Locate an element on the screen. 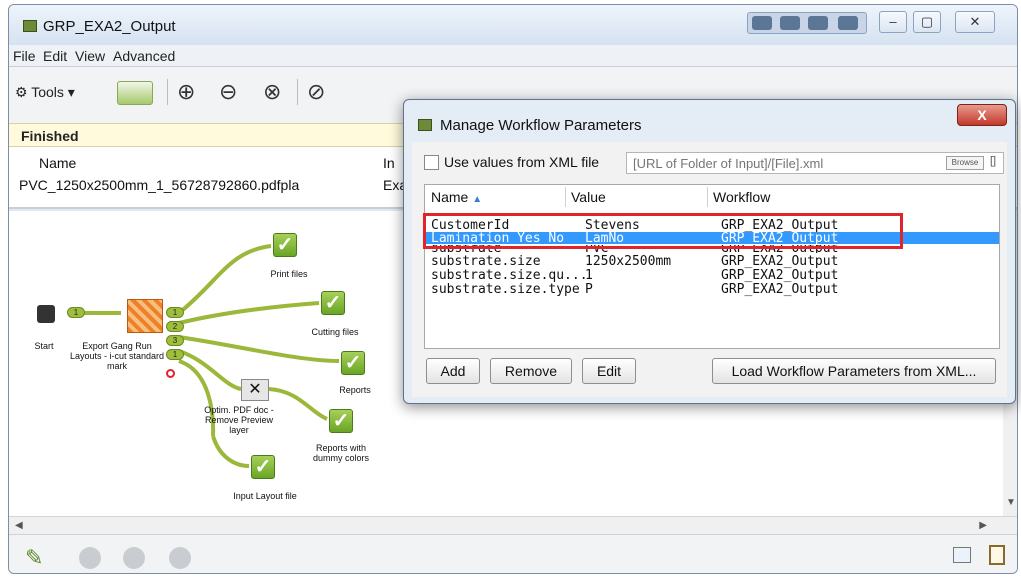  print-files-label: Print files is located at coordinates (289, 274).